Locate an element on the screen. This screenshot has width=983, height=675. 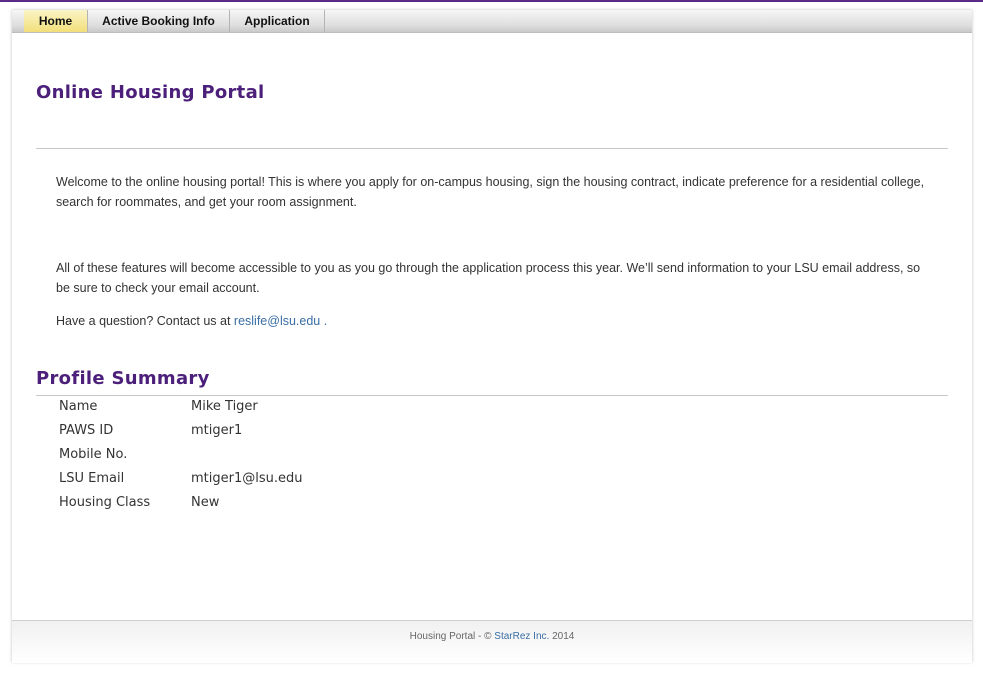
profile-label: Mobile No. is located at coordinates (125, 459).